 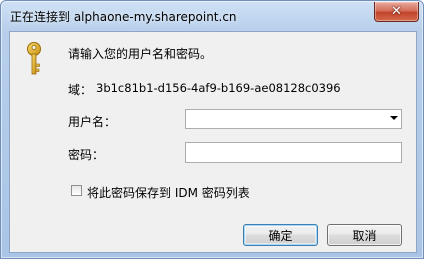 What do you see at coordinates (140, 54) in the screenshot?
I see `prompt-text: 请输入您的用户名和密码。` at bounding box center [140, 54].